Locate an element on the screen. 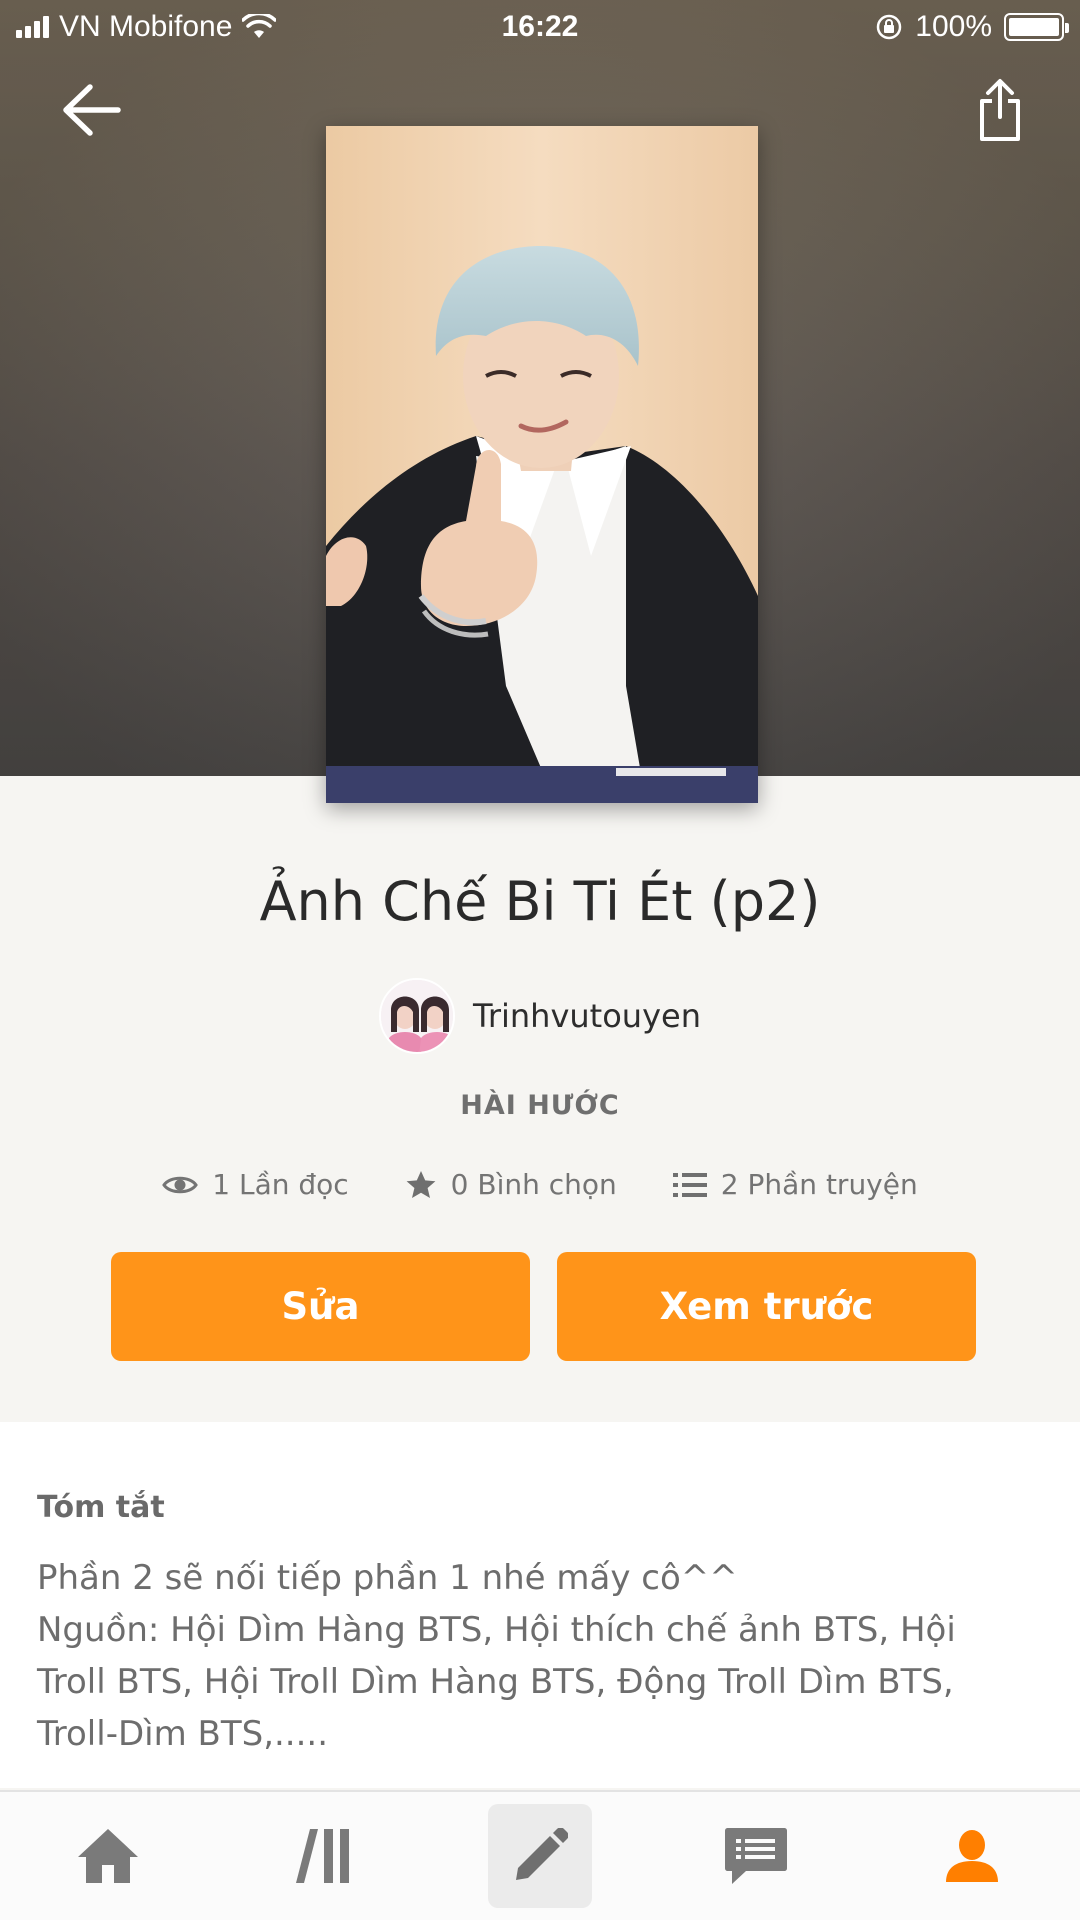  story-title: Ảnh Chế Bi Ti Ét (p2) is located at coordinates (540, 901).